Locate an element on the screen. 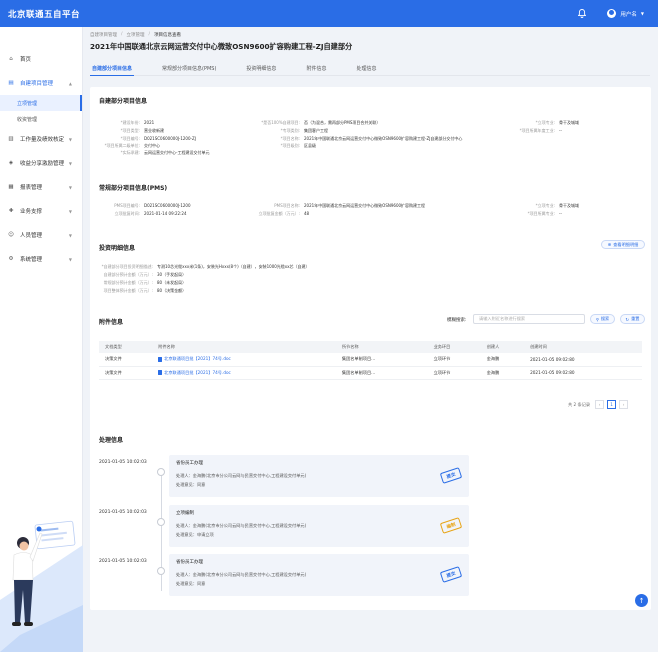  field-value: 30（手发起局） is located at coordinates (172, 274).